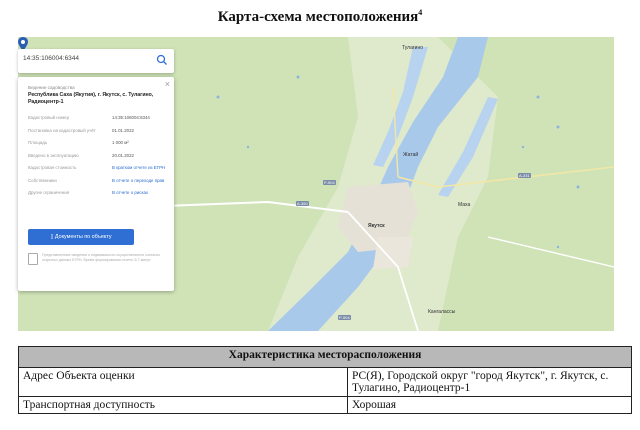 The width and height of the screenshot is (640, 430). What do you see at coordinates (62, 130) in the screenshot?
I see `property-key: Постановка на кадастровый учёт` at bounding box center [62, 130].